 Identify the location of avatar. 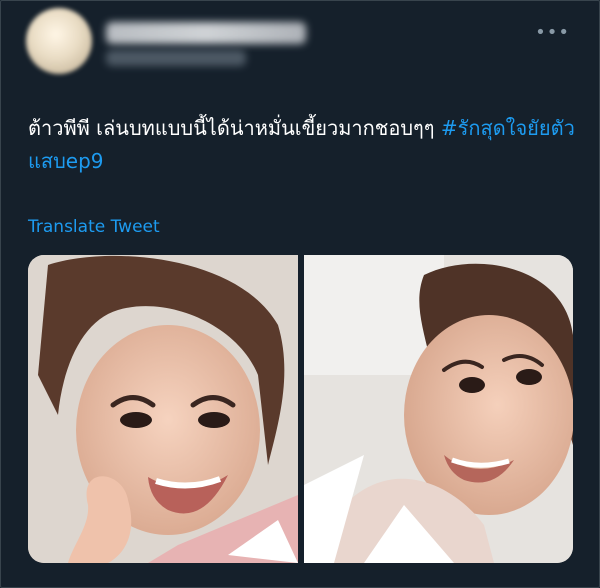
(59, 41).